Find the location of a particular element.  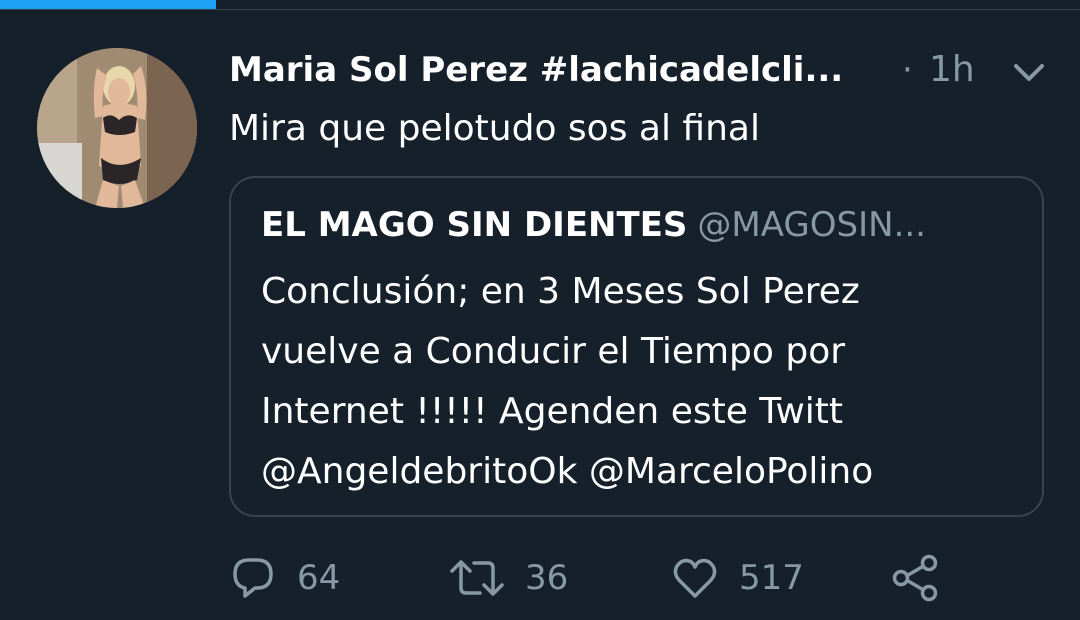

share-button is located at coordinates (915, 578).